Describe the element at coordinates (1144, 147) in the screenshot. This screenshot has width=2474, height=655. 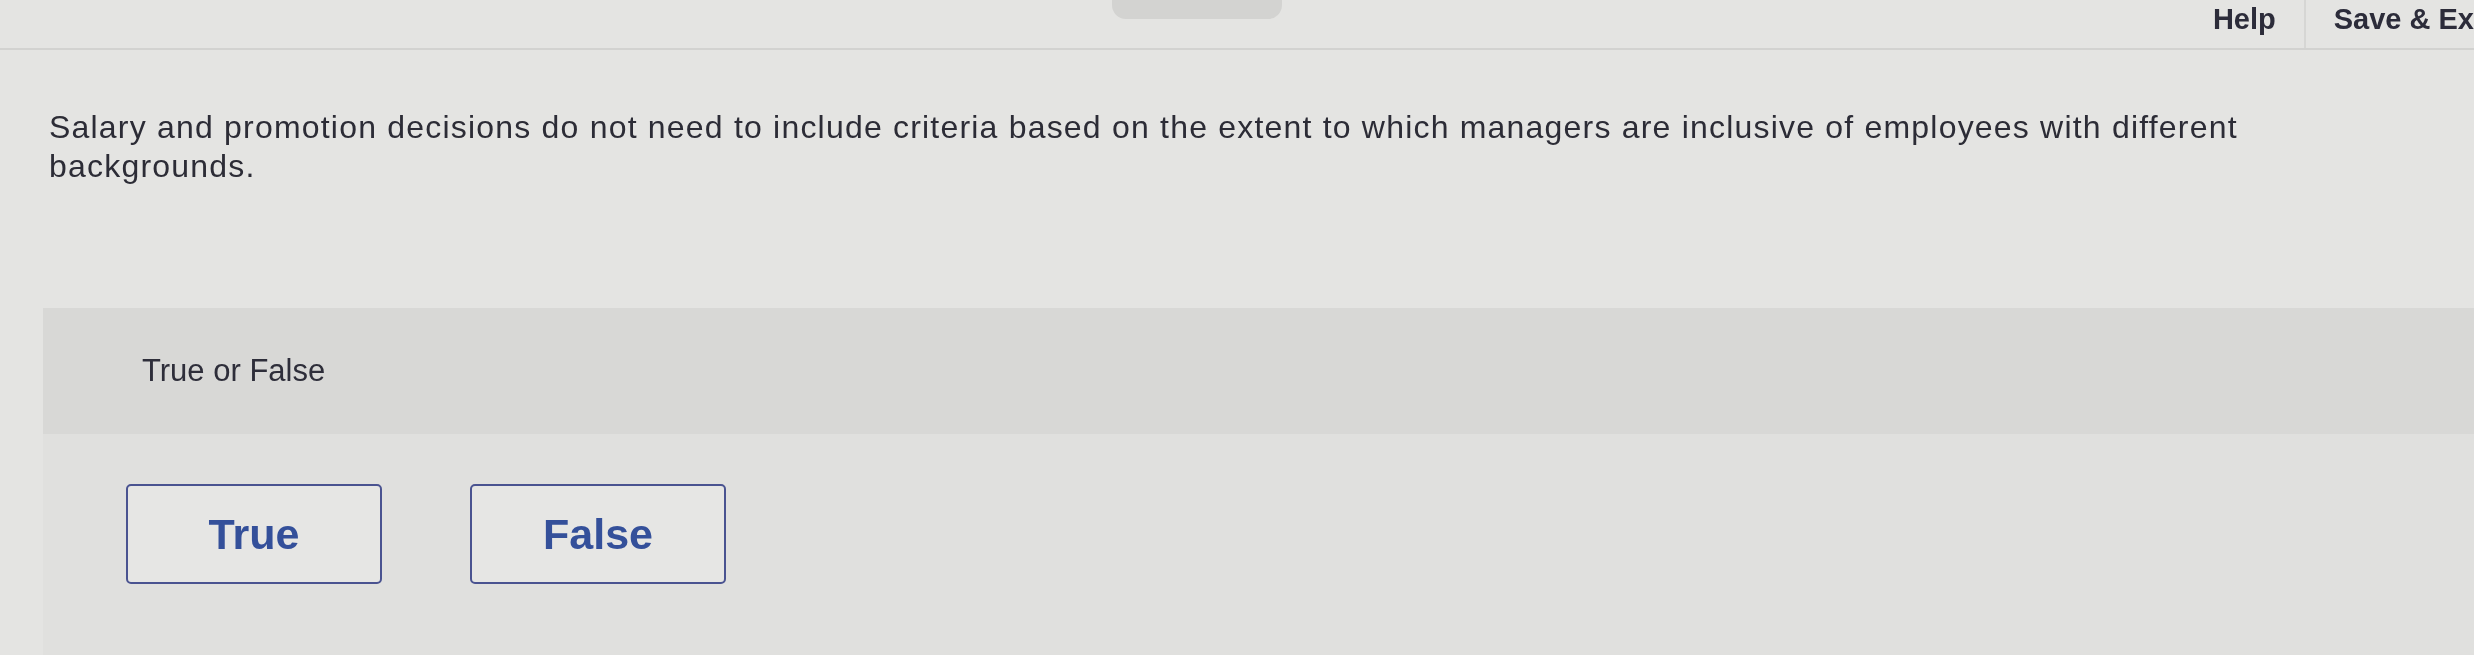
I see `question-text: Salary and promotion decisions do not need to include criteria based on the extent to which managers are inclusive of employees with different backgrounds.` at that location.